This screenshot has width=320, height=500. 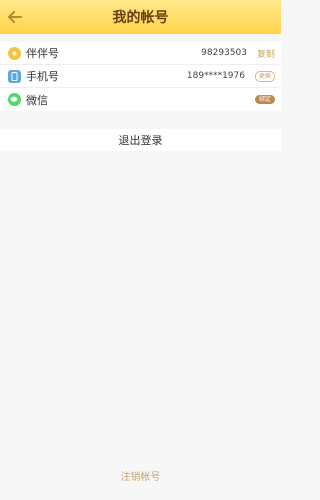 I want to click on phone-icon, so click(x=14, y=76).